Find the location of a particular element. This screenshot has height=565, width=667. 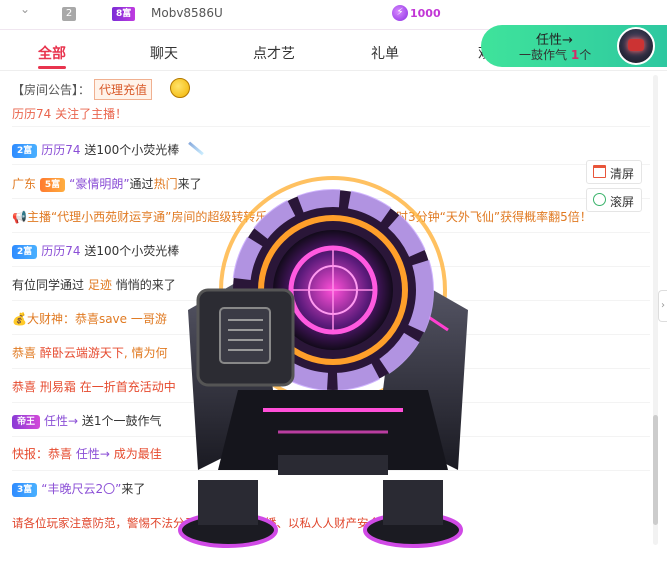

rank-username: Mobv8586U is located at coordinates (187, 13).